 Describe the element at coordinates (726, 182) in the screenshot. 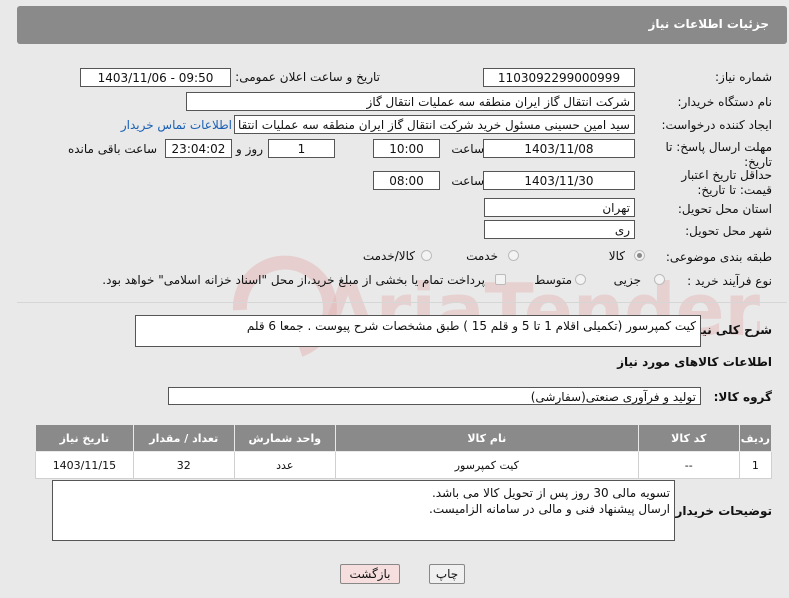

I see `price-validity-label: حداقل تاریخ اعتبار قیمت: تا تاریخ:` at that location.